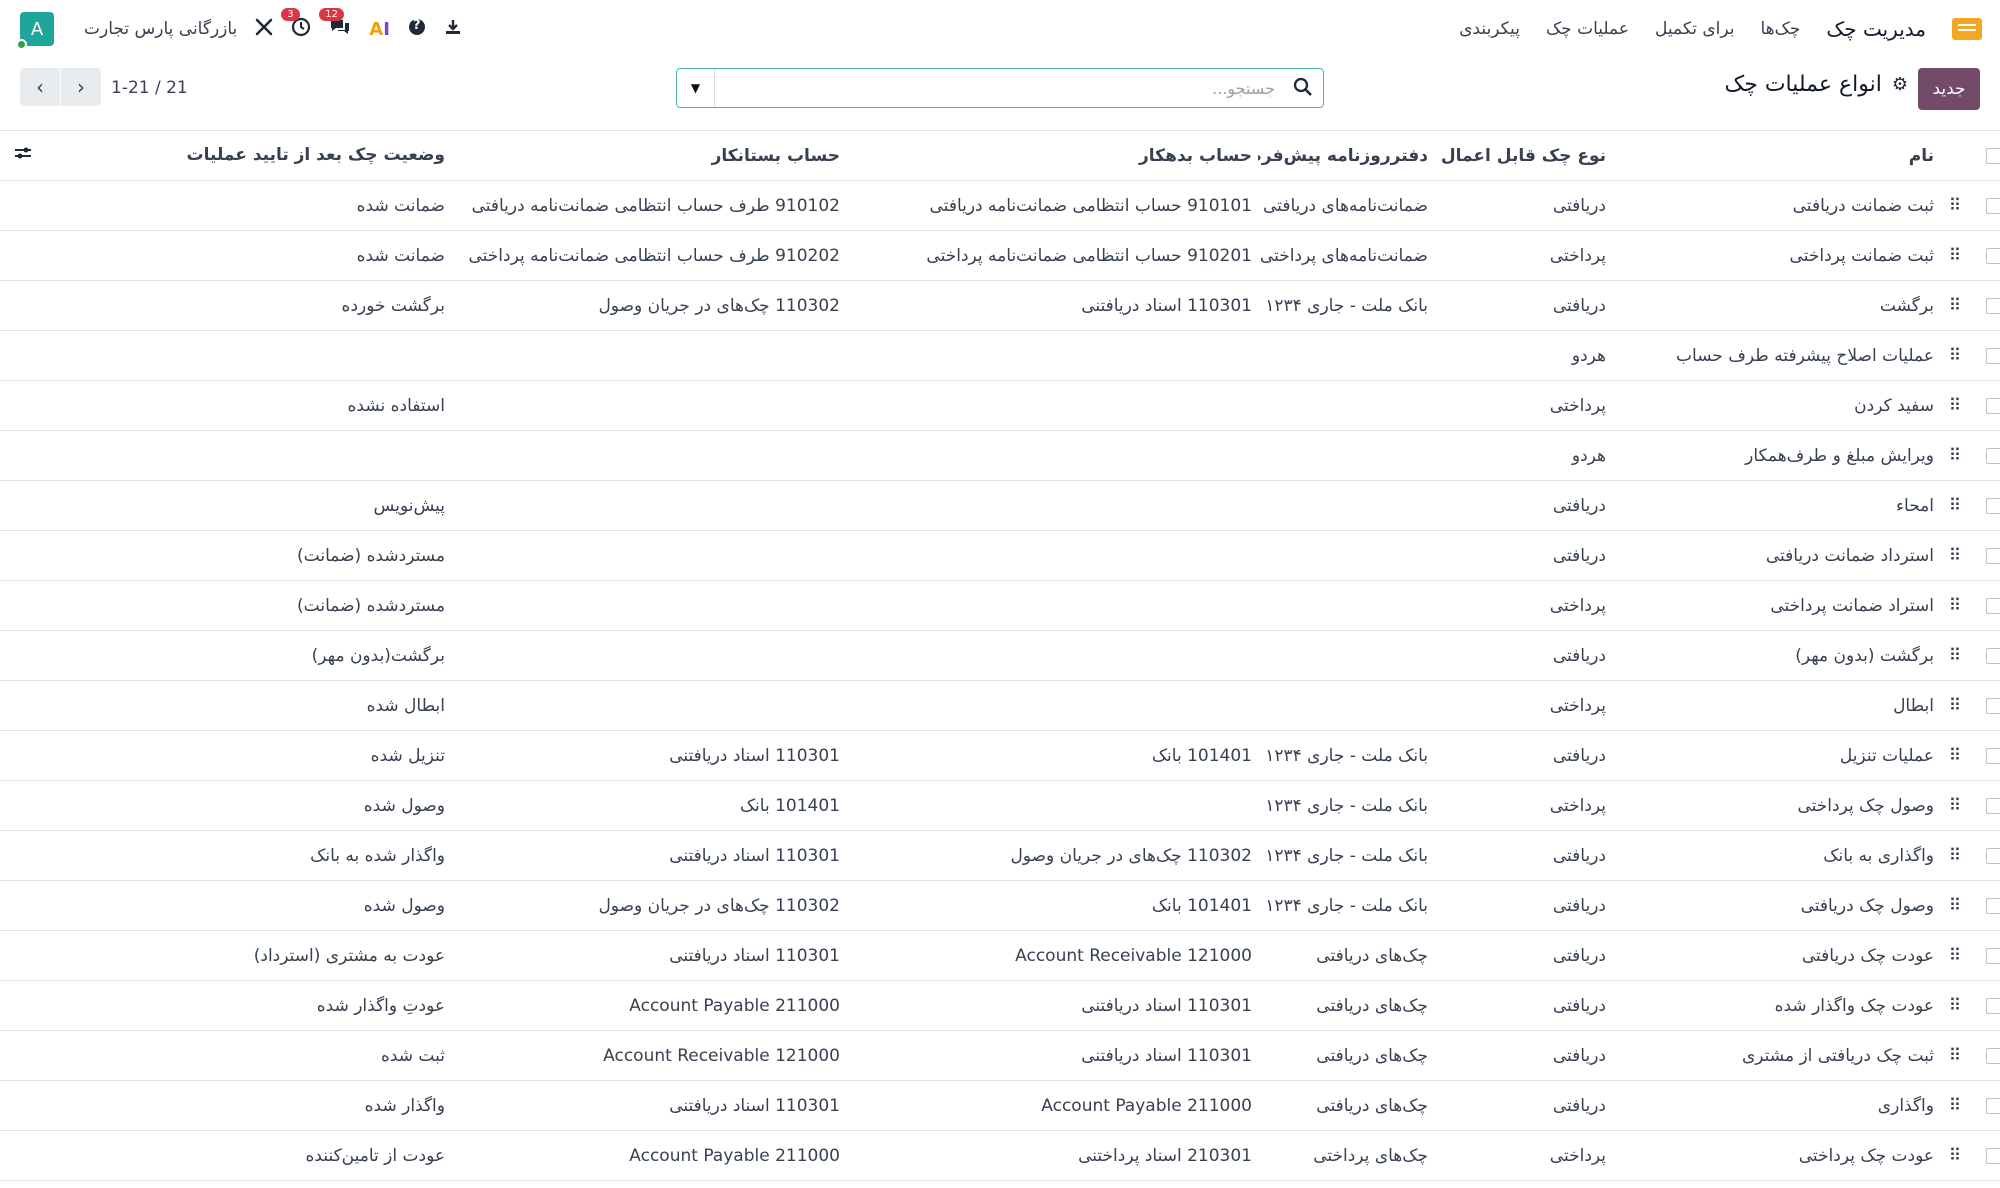 The height and width of the screenshot is (1188, 2000). I want to click on cell-debit-account: 110301 اسناد دریافتنی, so click(1052, 1055).